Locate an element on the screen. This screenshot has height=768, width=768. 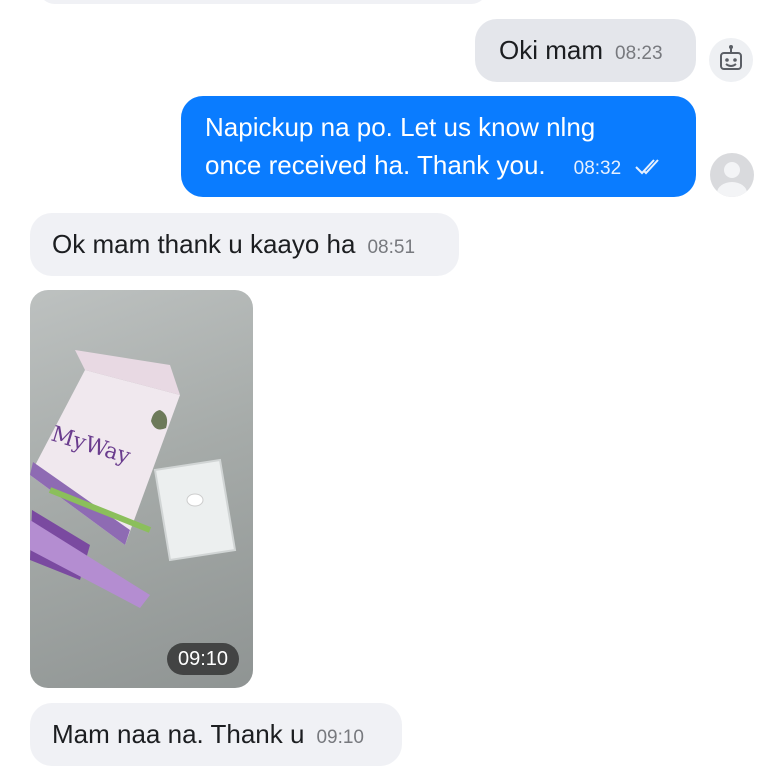
message-bubble: Ok mam thank u kaayo ha 08:51 is located at coordinates (244, 244).